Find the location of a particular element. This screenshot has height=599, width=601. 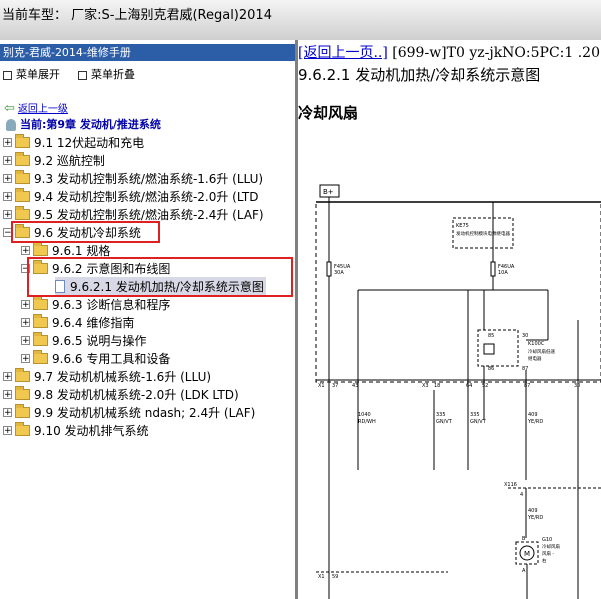

relay-ke75-label: KE75 is located at coordinates (462, 226).